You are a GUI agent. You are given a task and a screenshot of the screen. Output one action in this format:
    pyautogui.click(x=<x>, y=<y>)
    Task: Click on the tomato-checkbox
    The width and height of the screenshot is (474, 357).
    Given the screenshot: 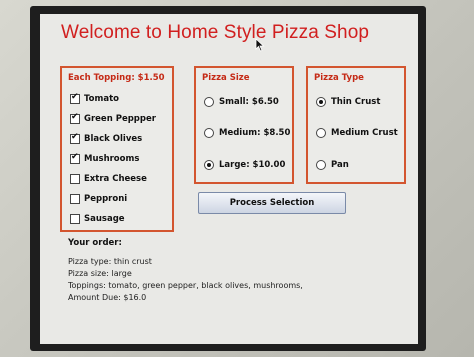 What is the action you would take?
    pyautogui.click(x=75, y=98)
    